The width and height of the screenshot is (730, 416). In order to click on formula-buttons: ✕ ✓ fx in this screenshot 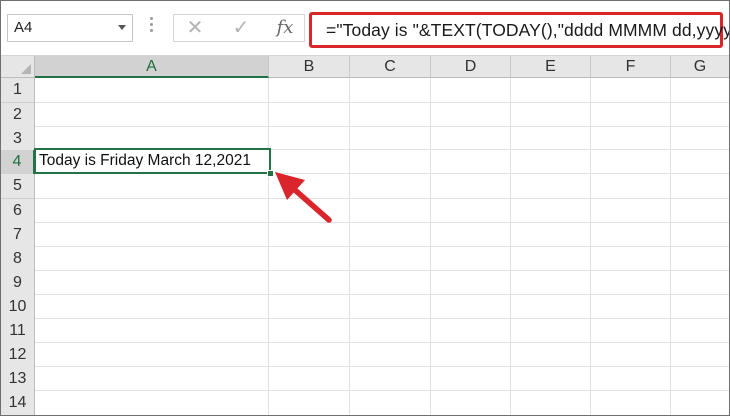, I will do `click(239, 28)`.